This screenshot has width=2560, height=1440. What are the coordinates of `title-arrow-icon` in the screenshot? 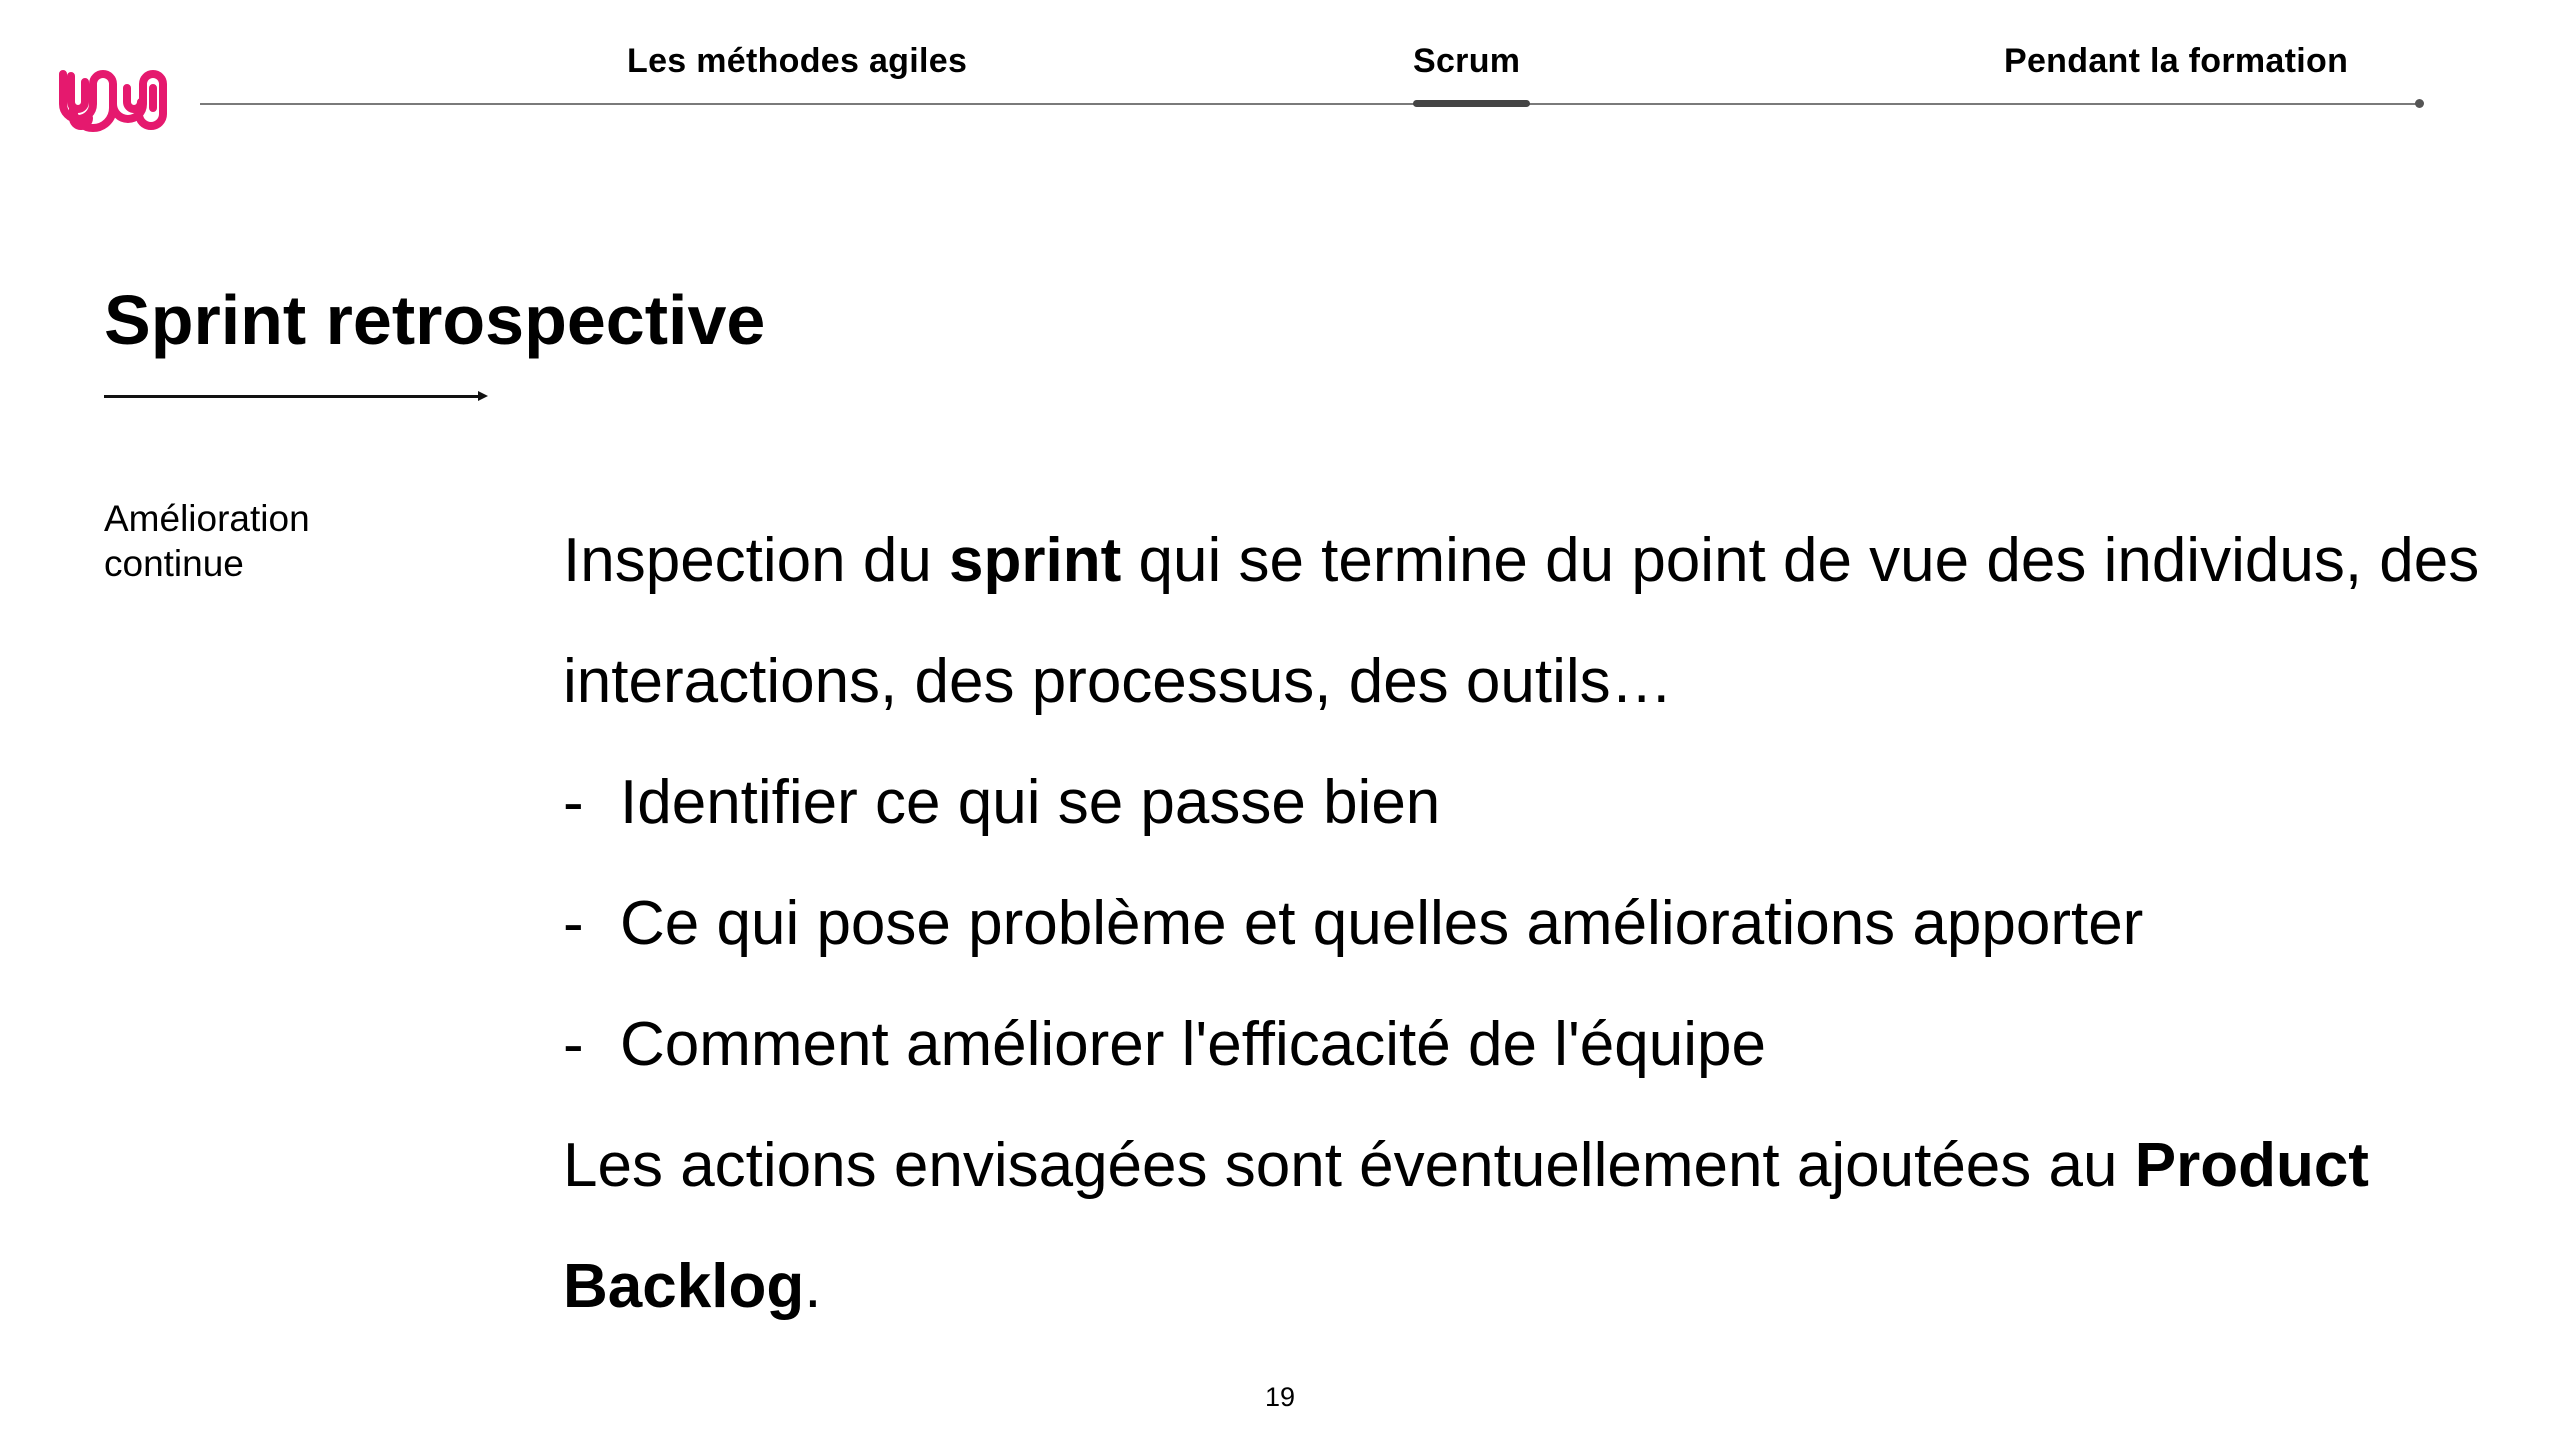 It's located at (483, 396).